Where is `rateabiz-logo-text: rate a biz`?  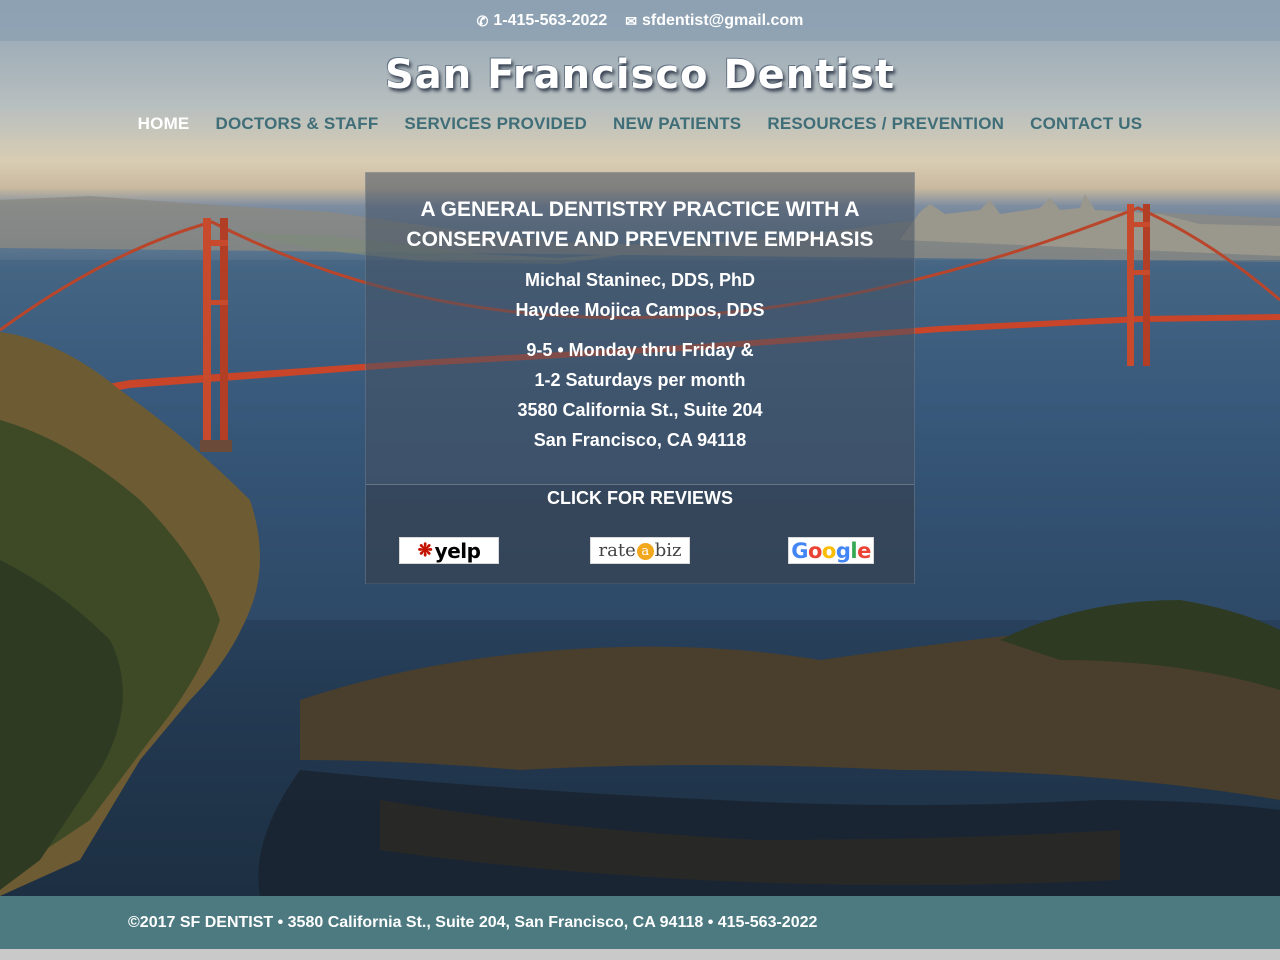 rateabiz-logo-text: rate a biz is located at coordinates (640, 550).